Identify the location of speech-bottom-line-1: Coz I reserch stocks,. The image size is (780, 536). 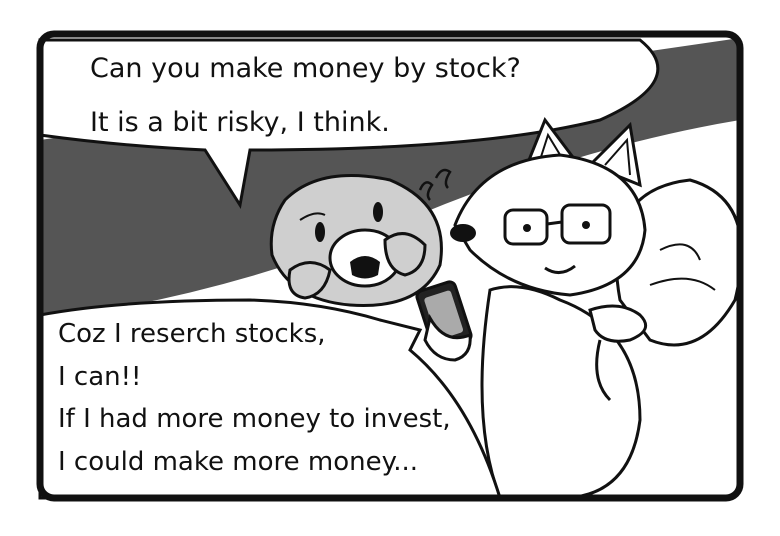
(192, 334).